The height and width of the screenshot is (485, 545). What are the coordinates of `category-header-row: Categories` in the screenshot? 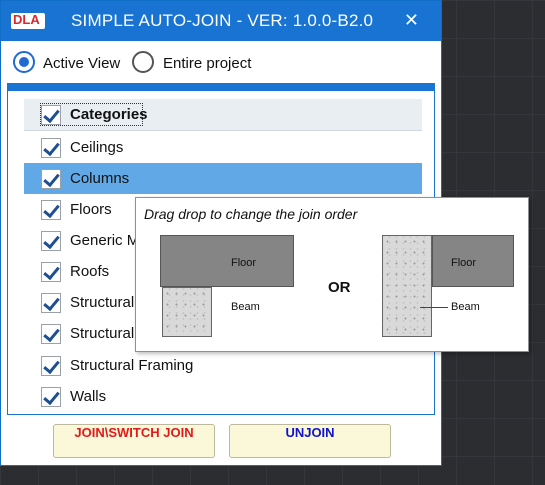 It's located at (223, 115).